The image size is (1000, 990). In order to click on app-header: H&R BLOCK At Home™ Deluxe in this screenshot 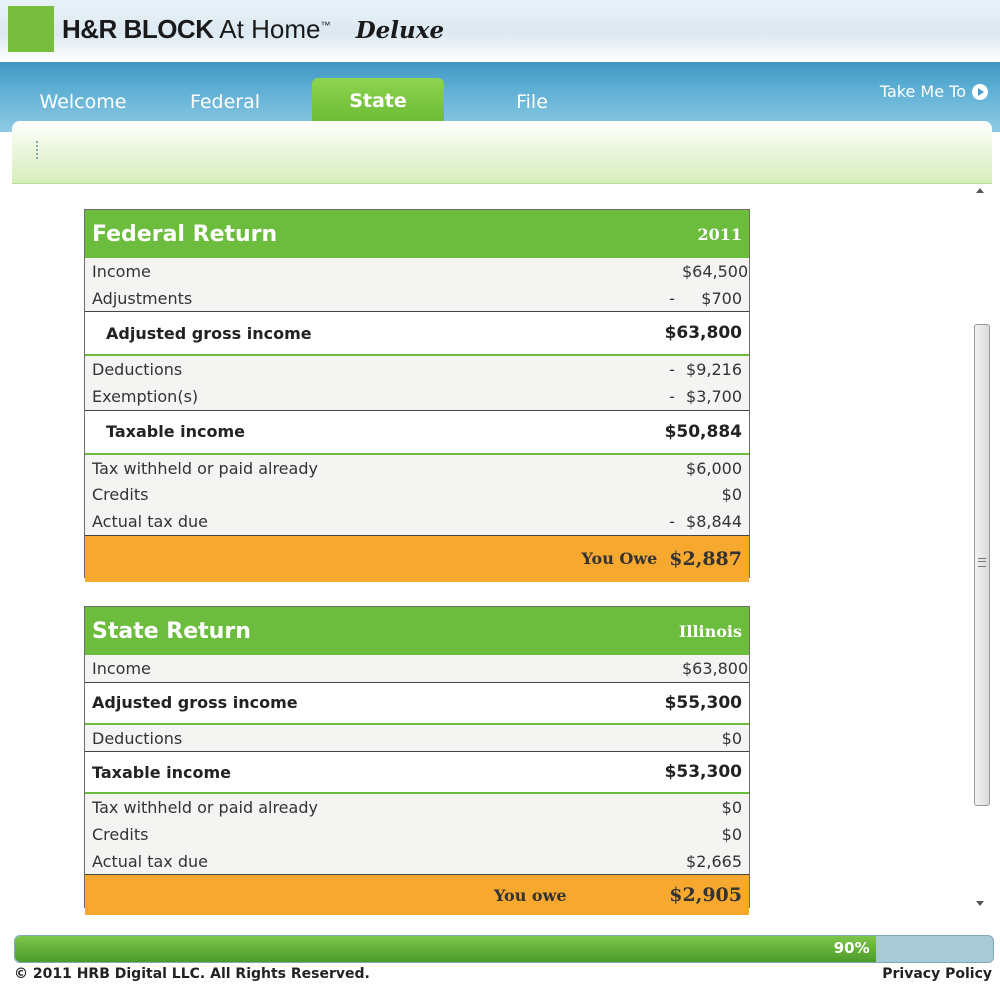, I will do `click(500, 31)`.